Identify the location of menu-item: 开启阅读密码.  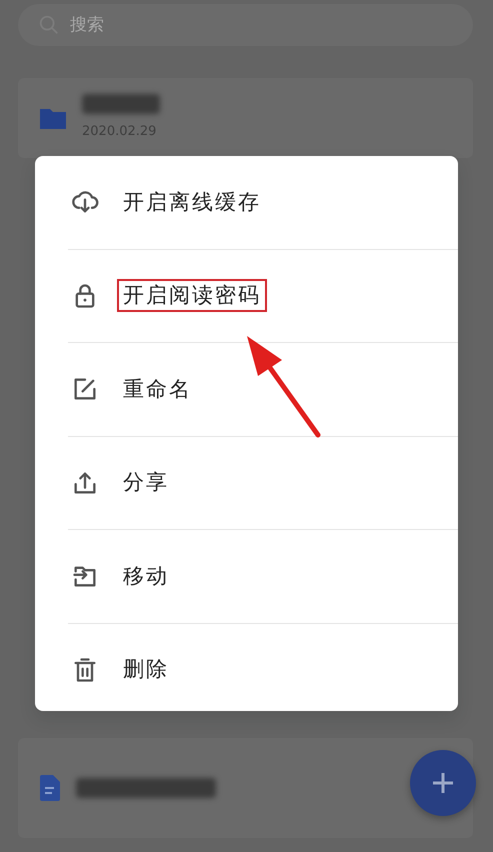
(246, 296).